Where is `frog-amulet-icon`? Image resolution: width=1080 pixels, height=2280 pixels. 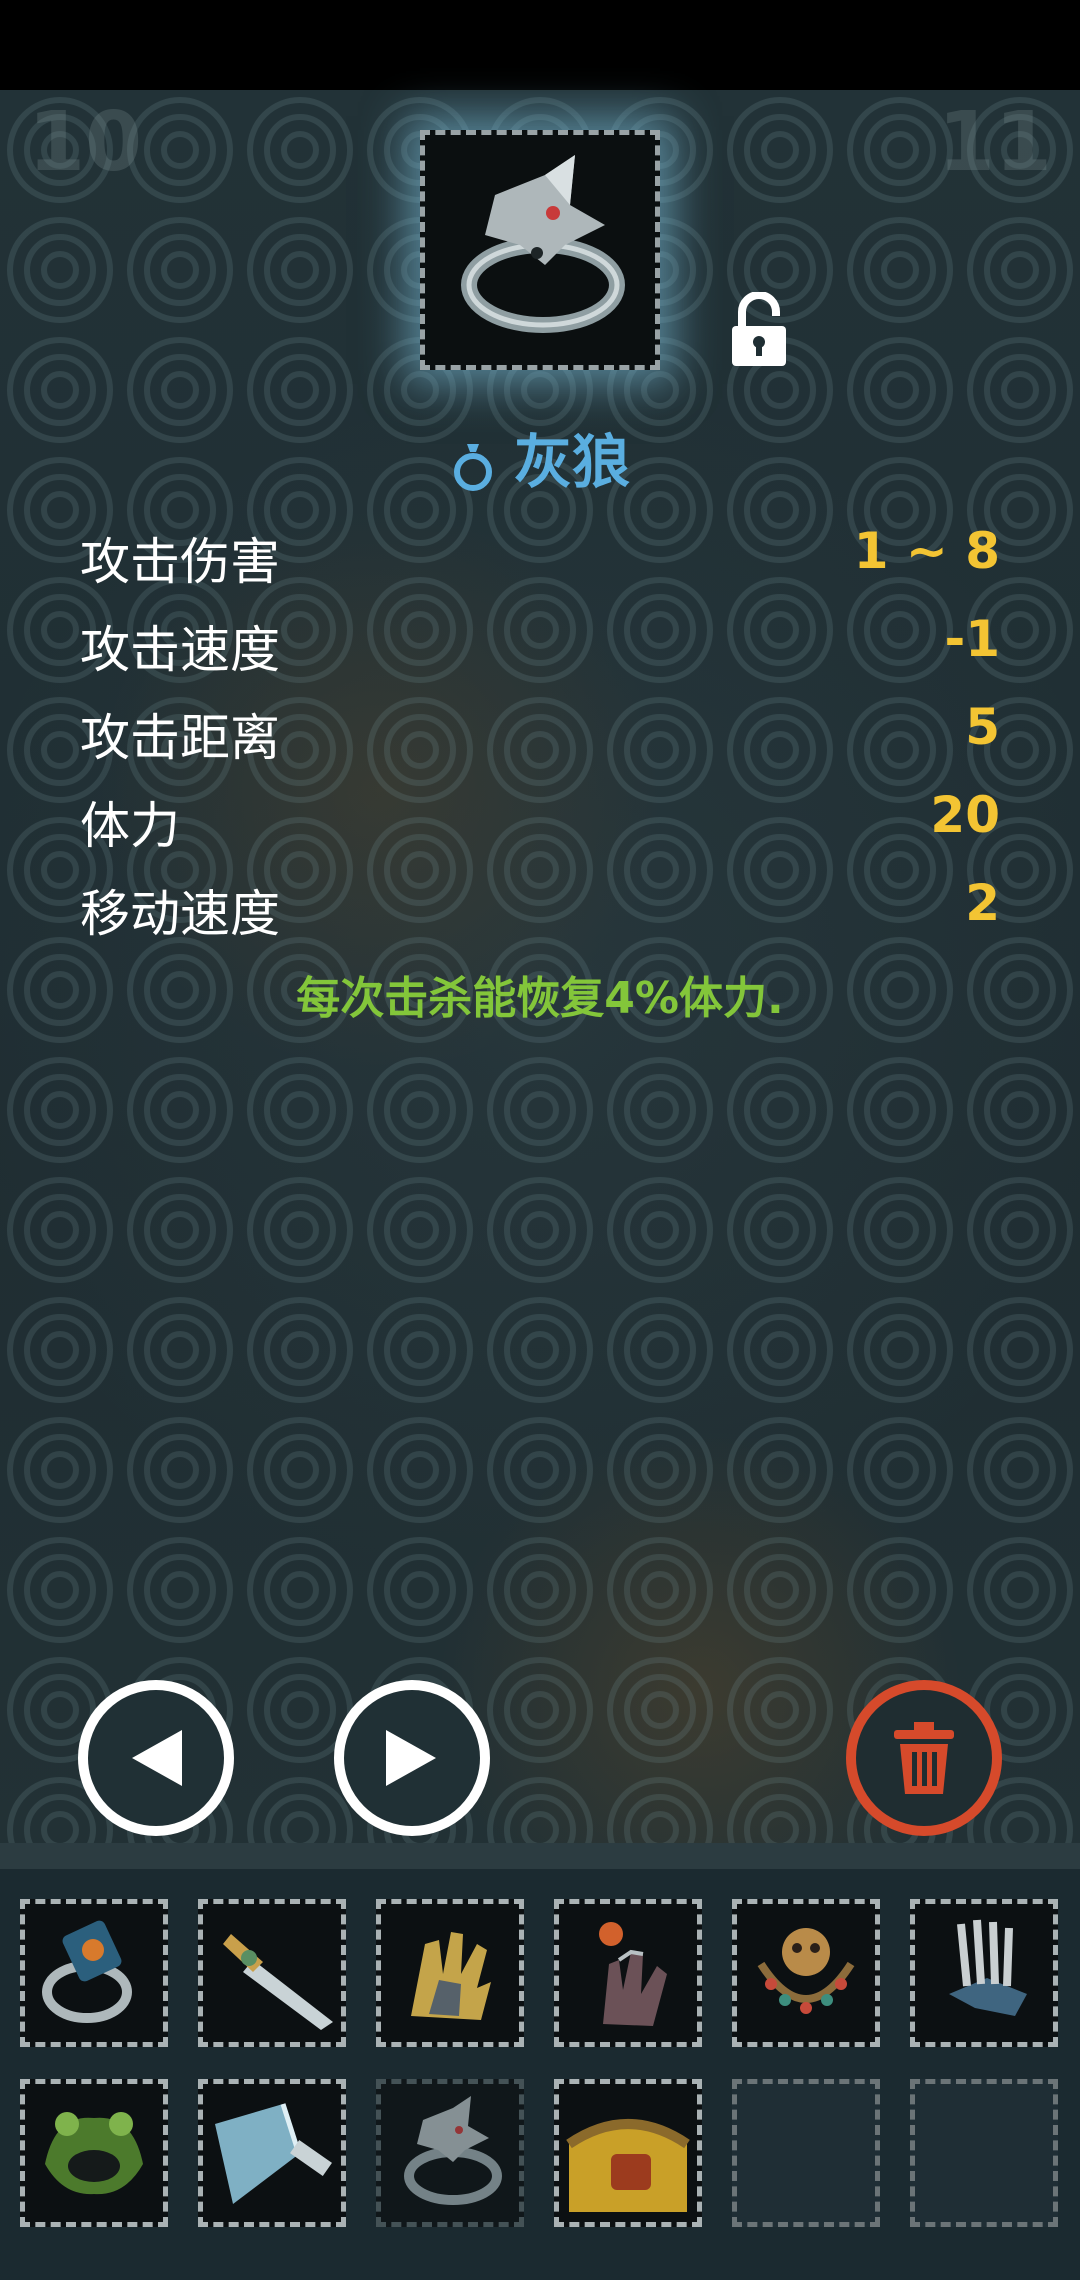 frog-amulet-icon is located at coordinates (94, 2153).